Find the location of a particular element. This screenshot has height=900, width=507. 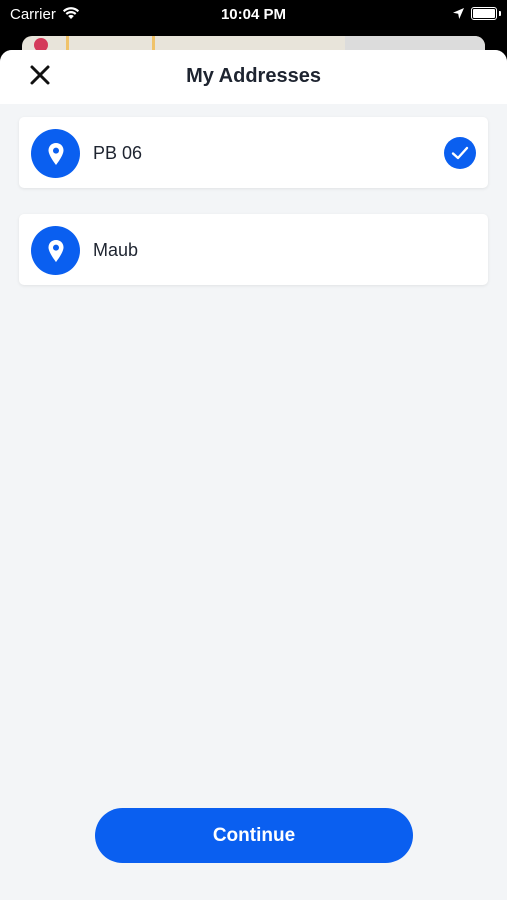

checkmark-icon is located at coordinates (460, 153).